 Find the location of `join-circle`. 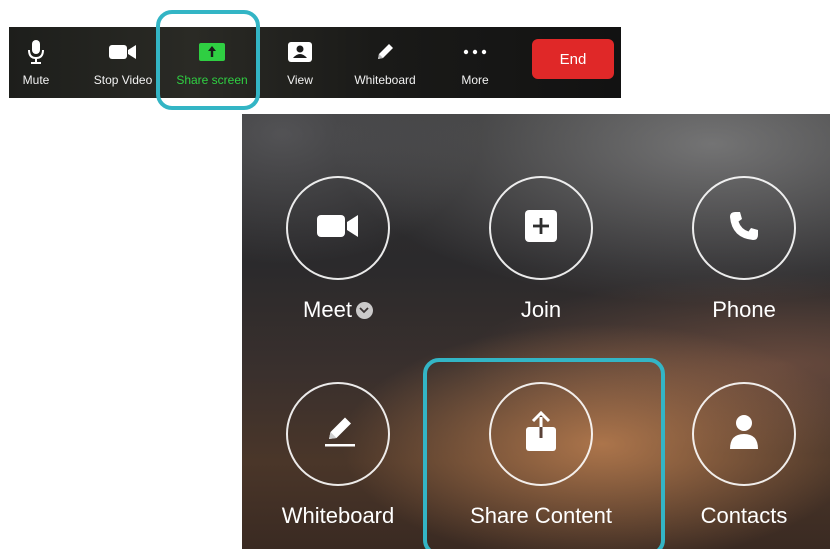

join-circle is located at coordinates (541, 228).